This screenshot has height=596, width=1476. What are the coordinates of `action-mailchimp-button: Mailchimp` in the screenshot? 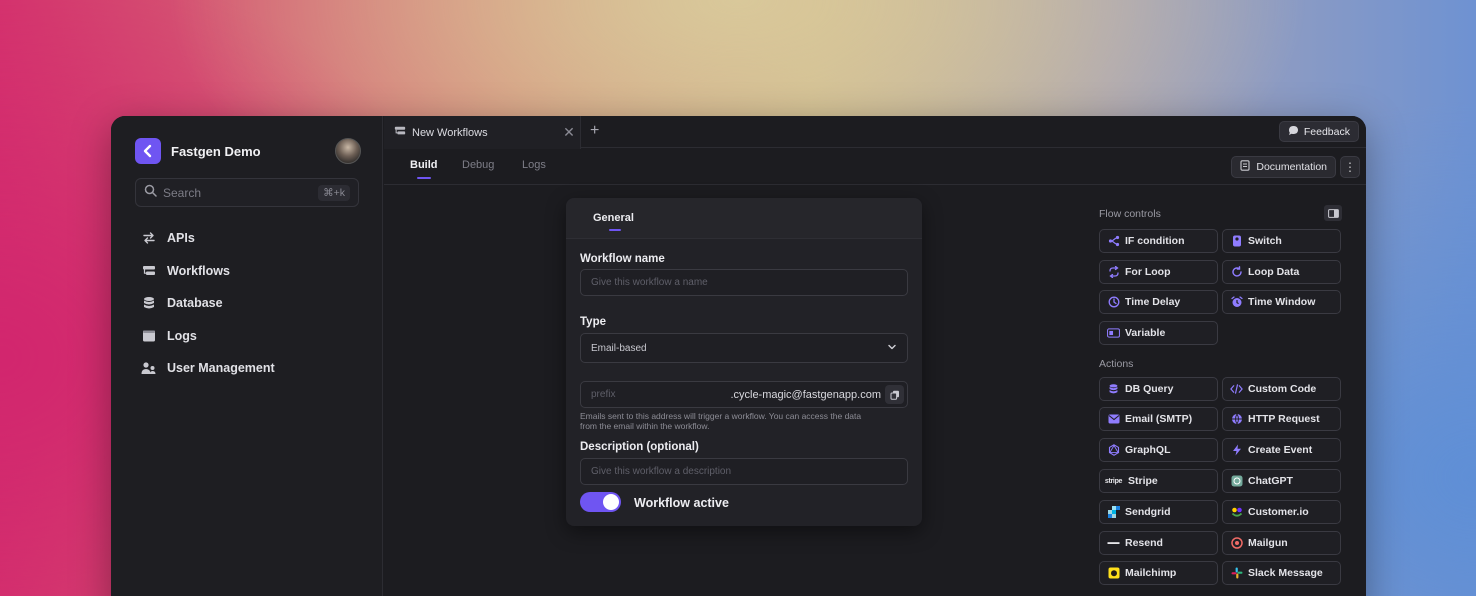 It's located at (1158, 573).